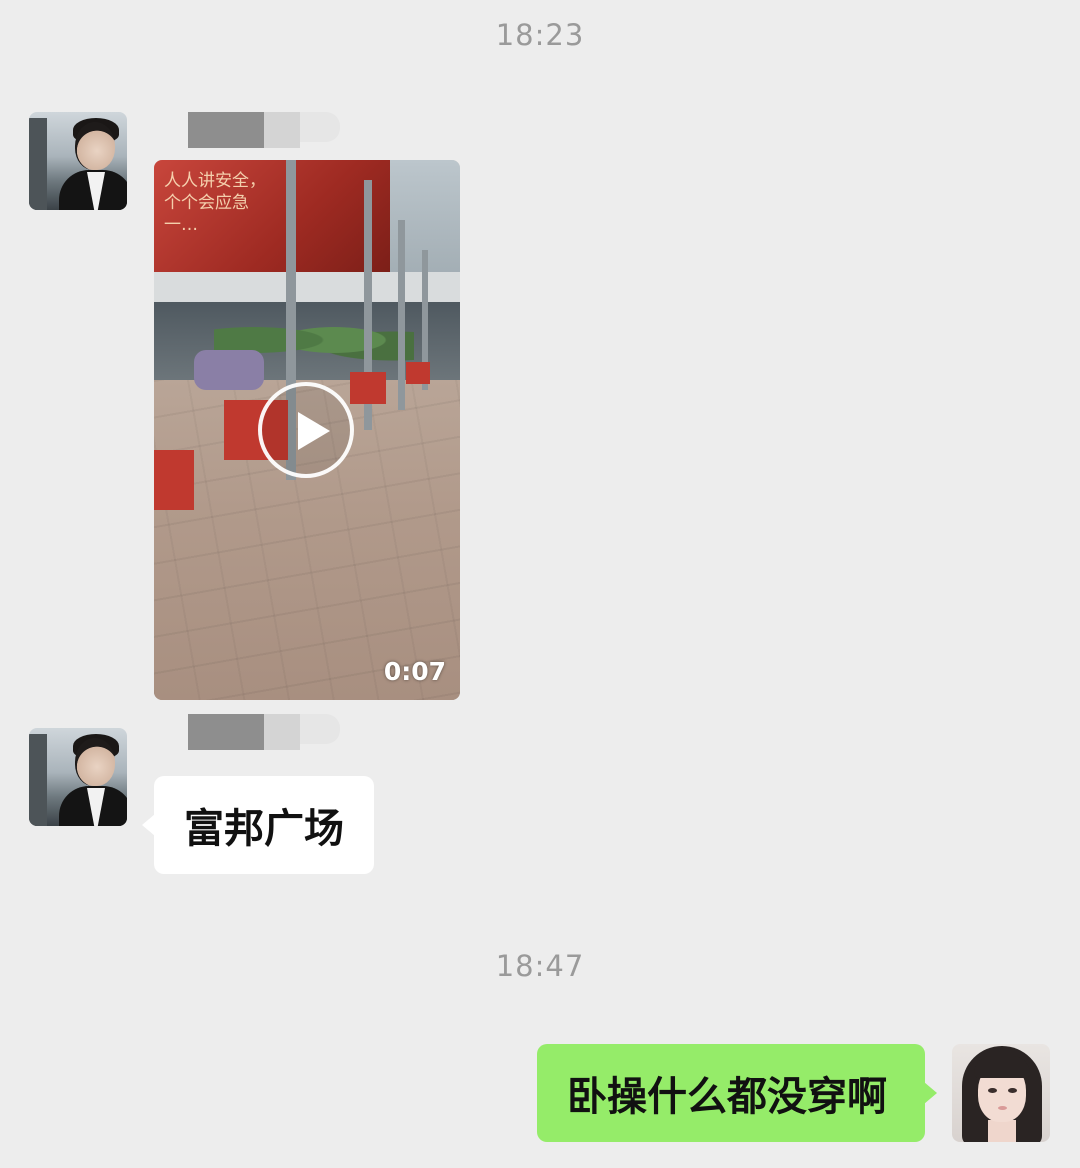 This screenshot has width=1080, height=1168. What do you see at coordinates (414, 671) in the screenshot?
I see `video-duration: 0:07` at bounding box center [414, 671].